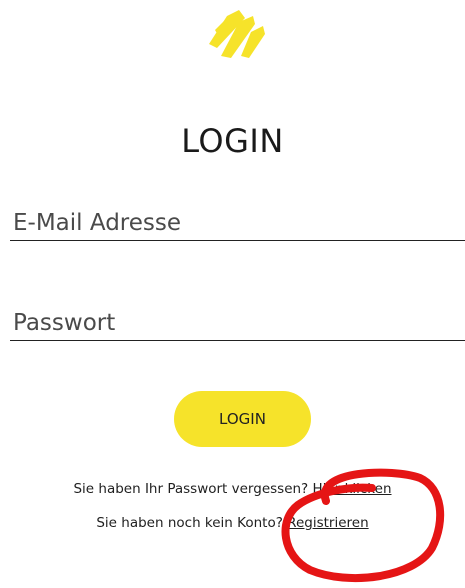  I want to click on page-title: LOGIN, so click(232, 141).